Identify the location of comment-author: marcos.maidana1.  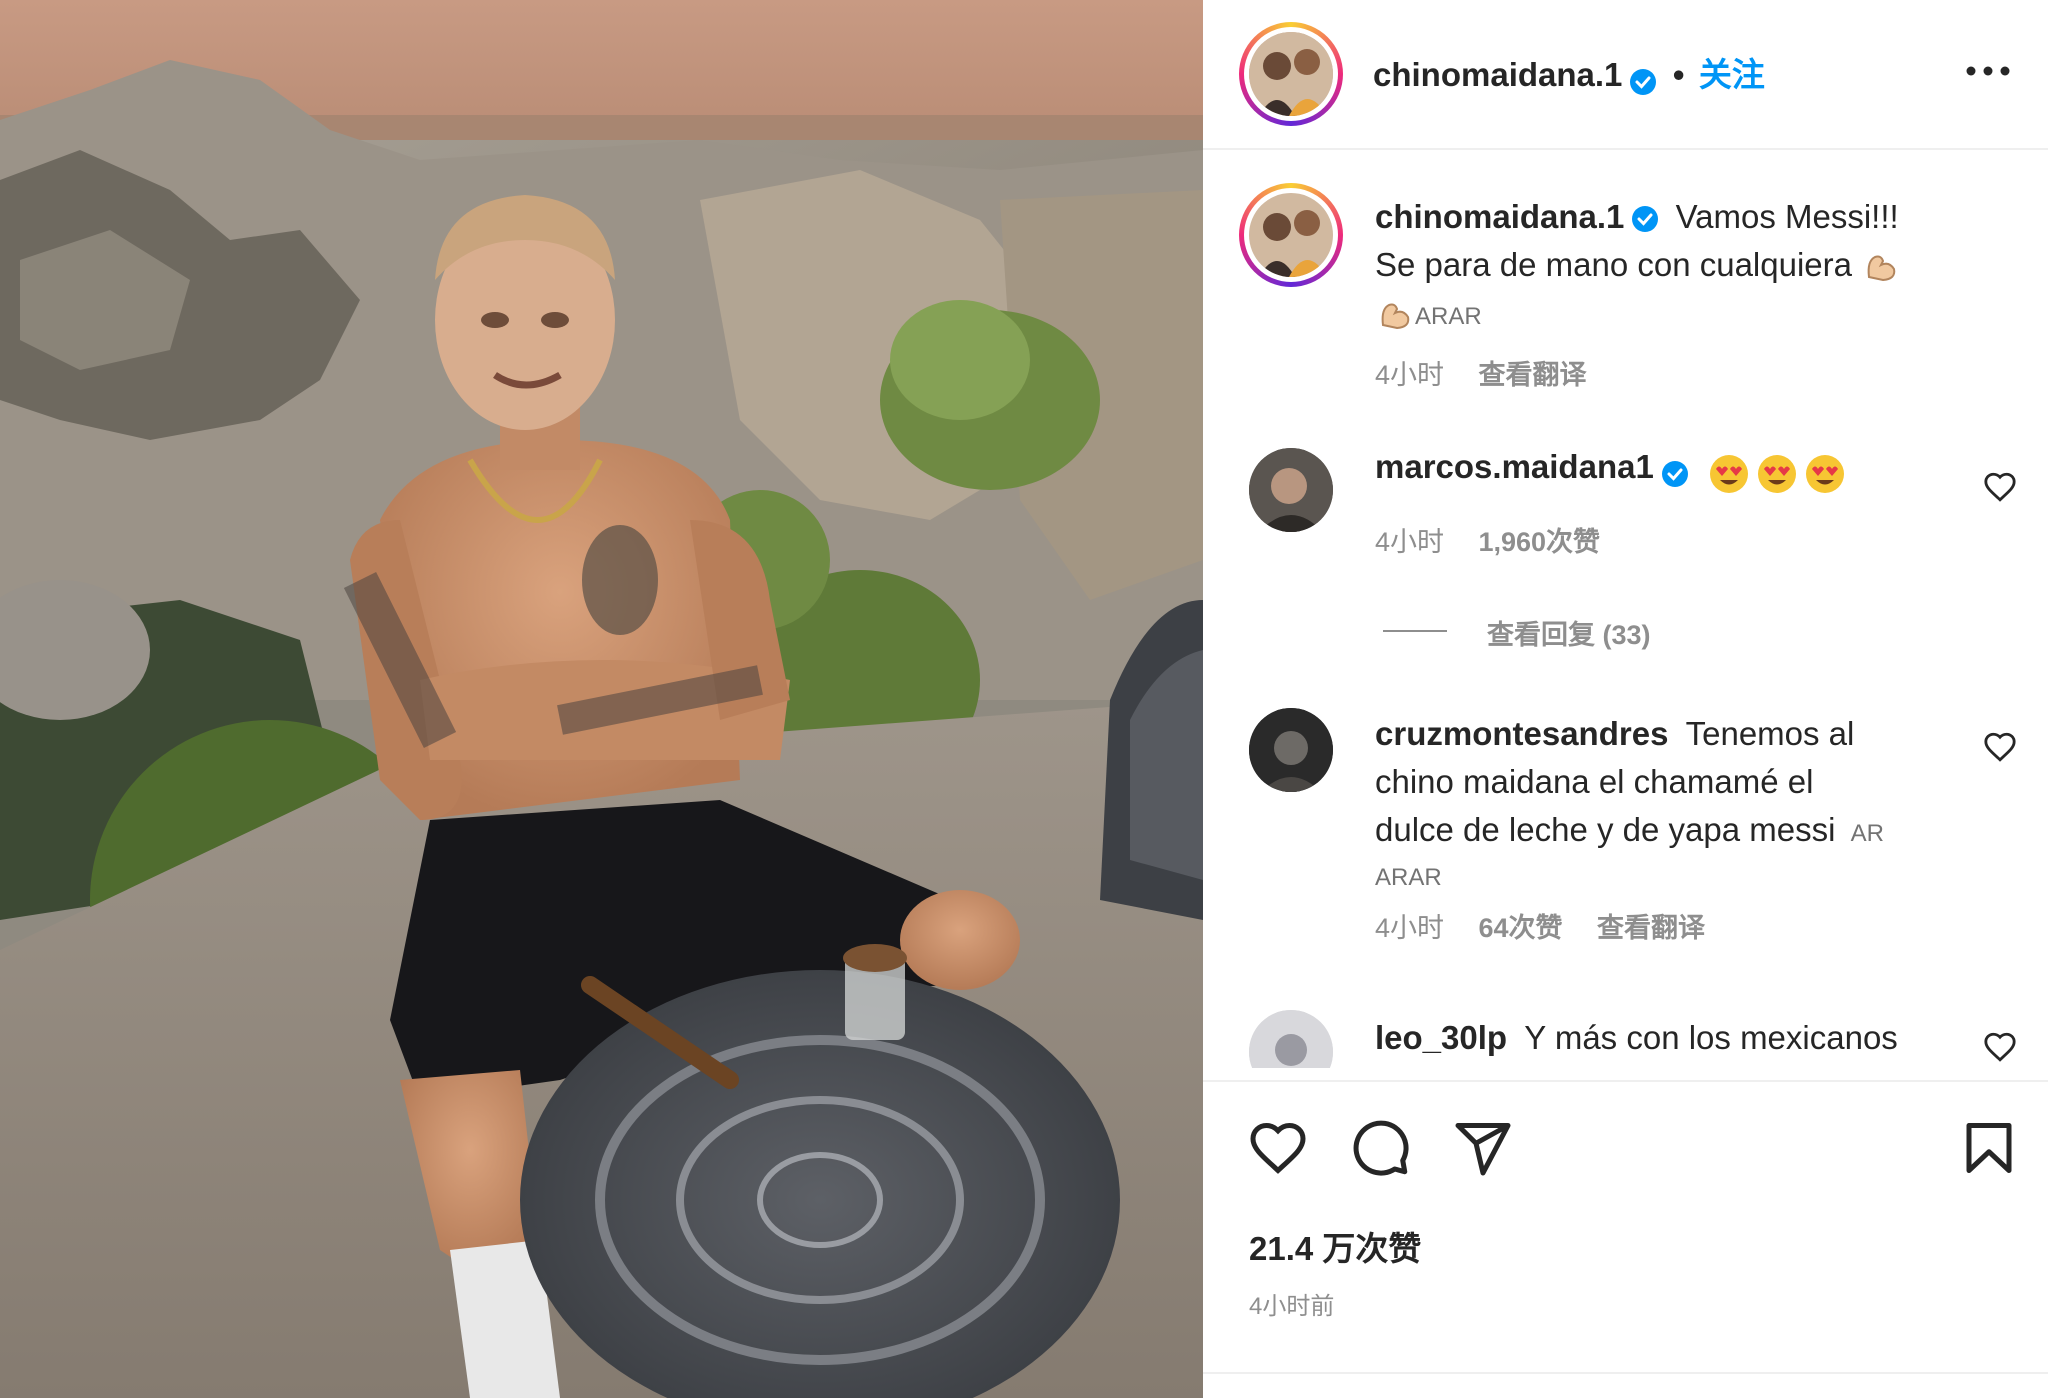
(1514, 466).